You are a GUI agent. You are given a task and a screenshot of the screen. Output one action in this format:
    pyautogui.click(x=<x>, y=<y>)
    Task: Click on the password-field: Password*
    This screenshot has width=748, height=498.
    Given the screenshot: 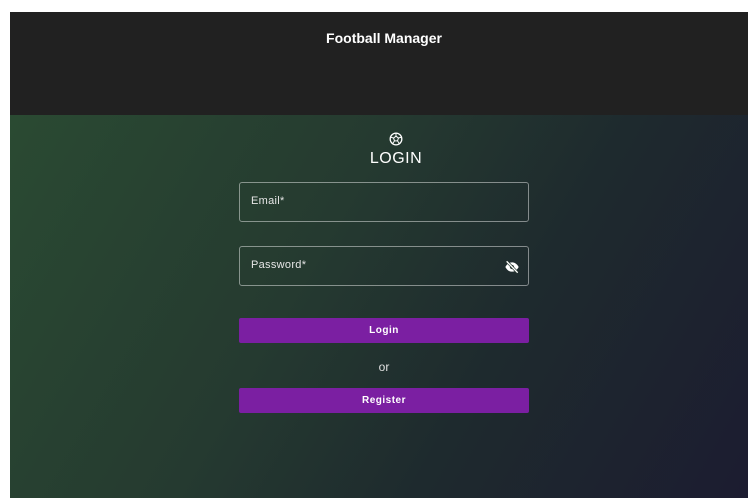 What is the action you would take?
    pyautogui.click(x=384, y=266)
    